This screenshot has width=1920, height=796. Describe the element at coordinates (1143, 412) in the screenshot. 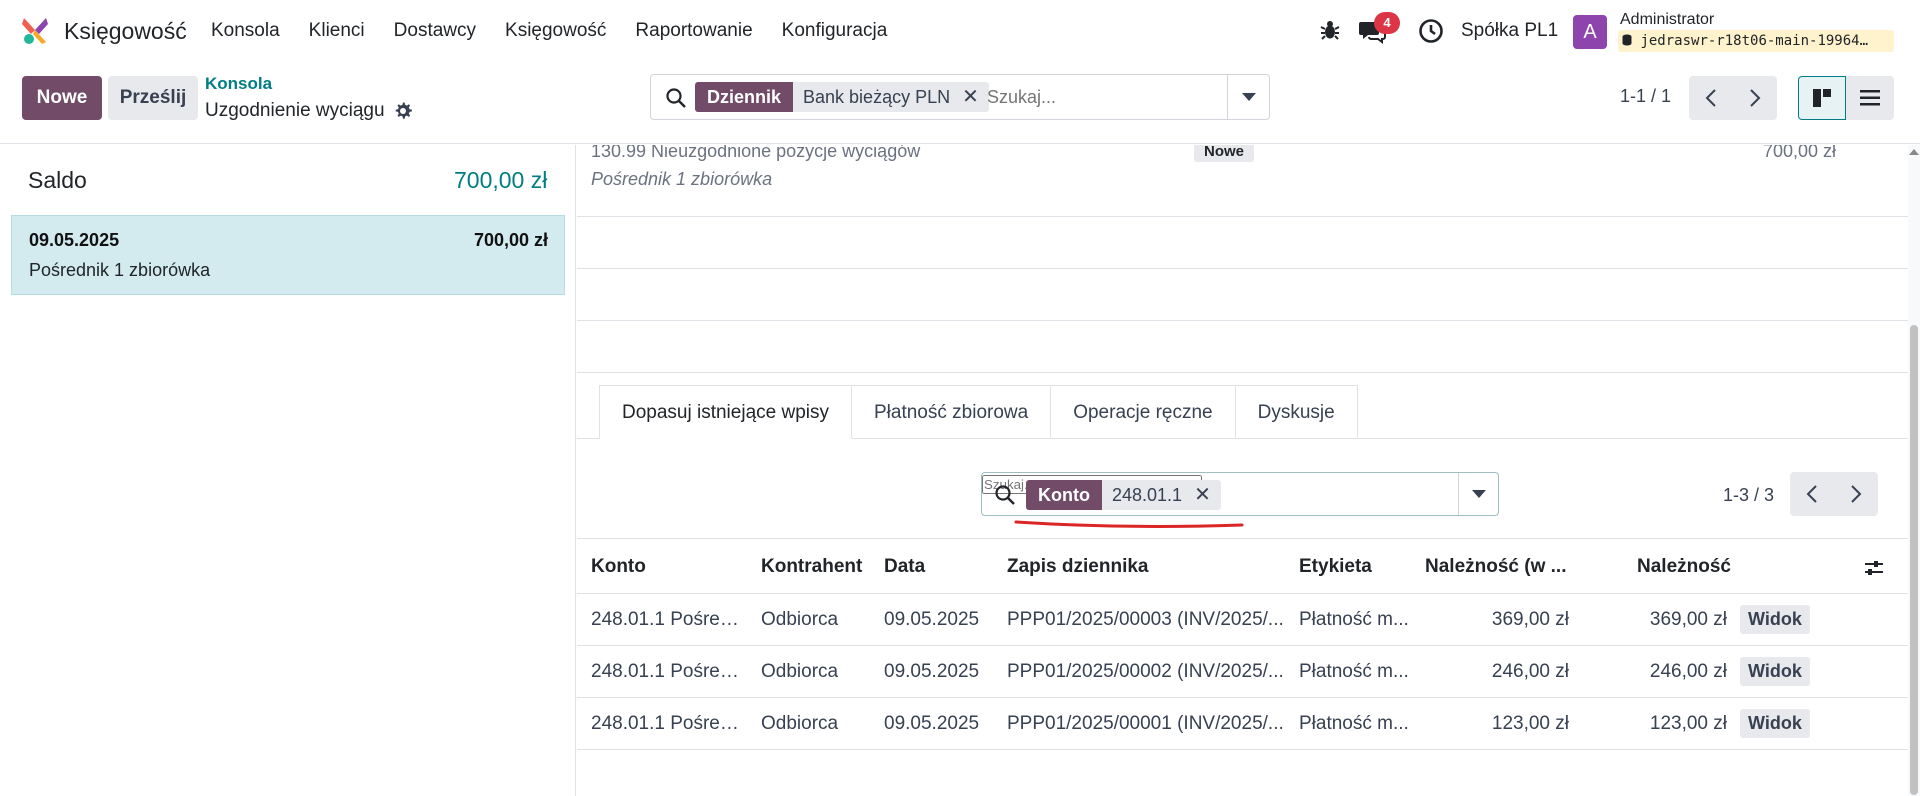

I see `tab-manual-operations: Operacje ręczne` at that location.